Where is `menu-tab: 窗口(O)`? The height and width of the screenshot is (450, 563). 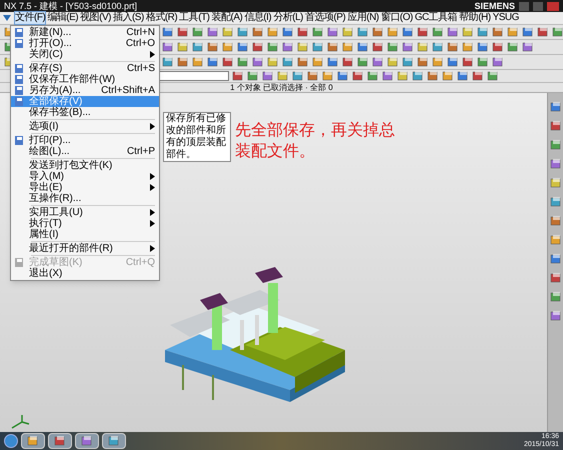
menu-tab: 窗口(O) is located at coordinates (397, 18).